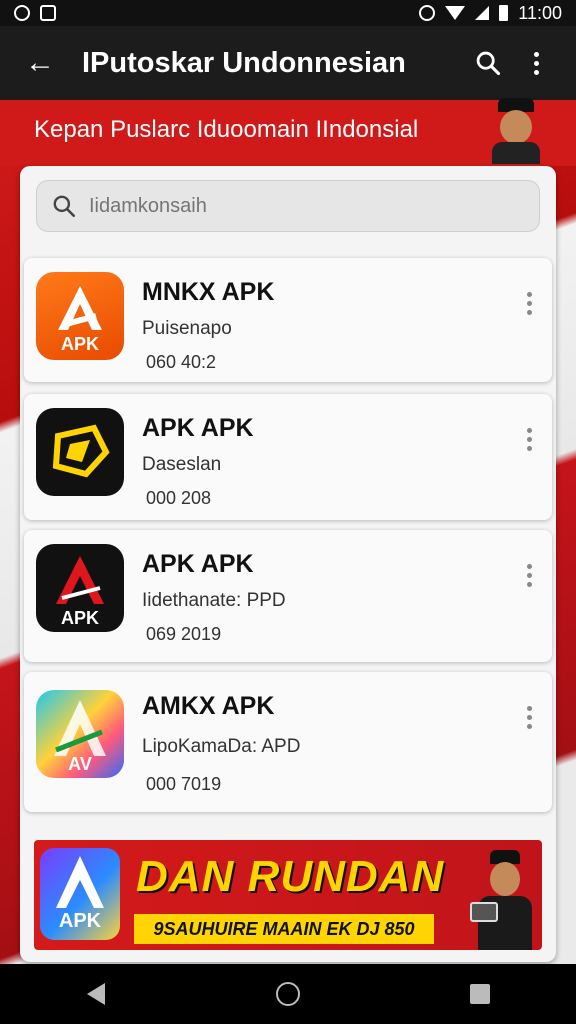 Image resolution: width=576 pixels, height=1024 pixels. I want to click on app-meta: 060 40:2, so click(181, 362).